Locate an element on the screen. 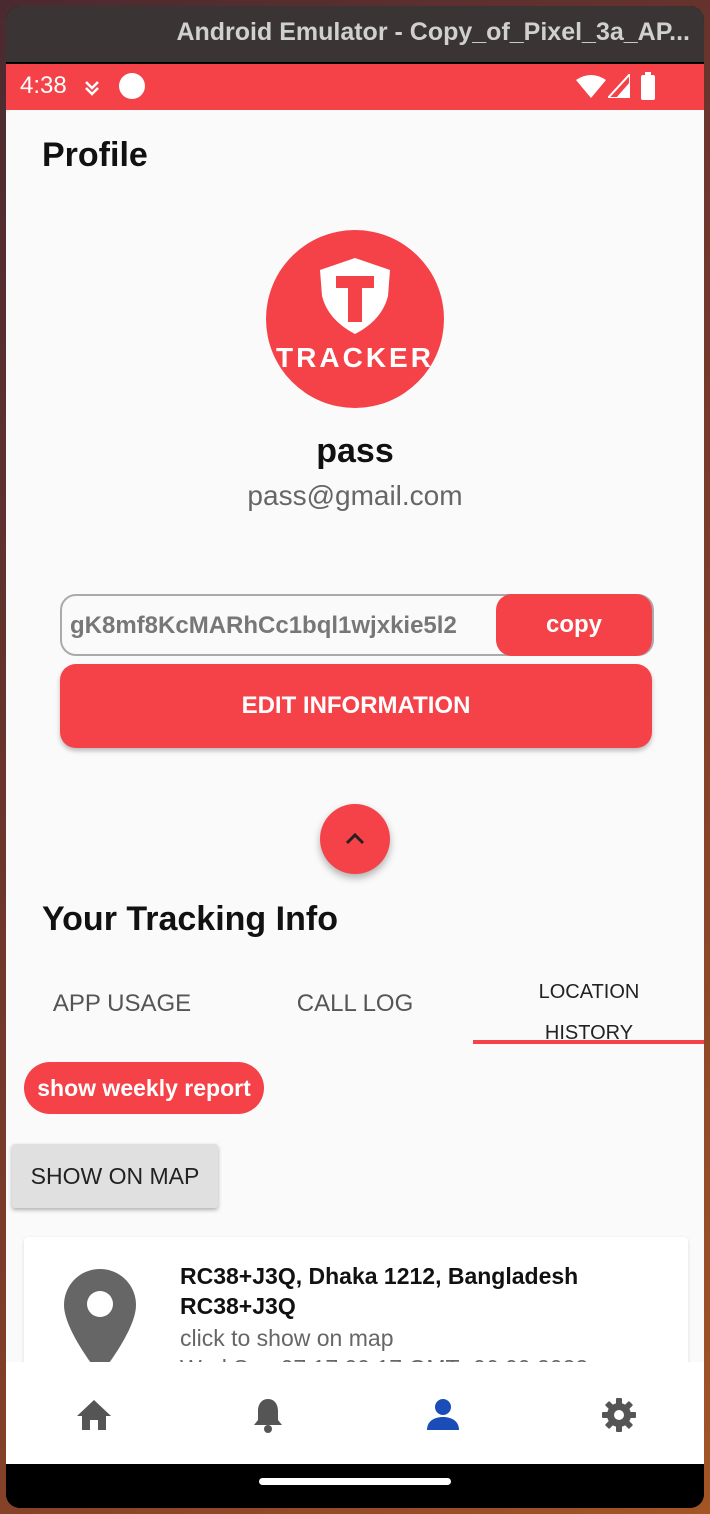  status-time: 4:38 is located at coordinates (43, 85).